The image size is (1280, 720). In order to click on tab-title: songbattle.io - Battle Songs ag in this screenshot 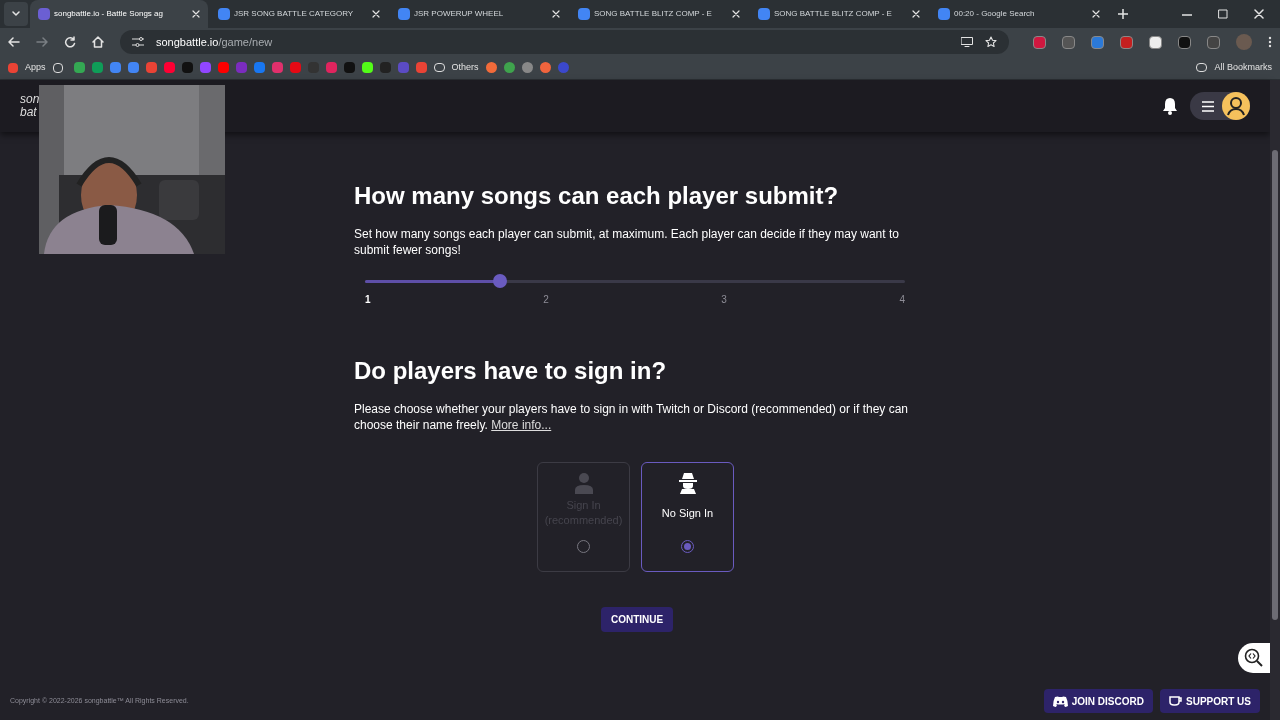, I will do `click(109, 14)`.